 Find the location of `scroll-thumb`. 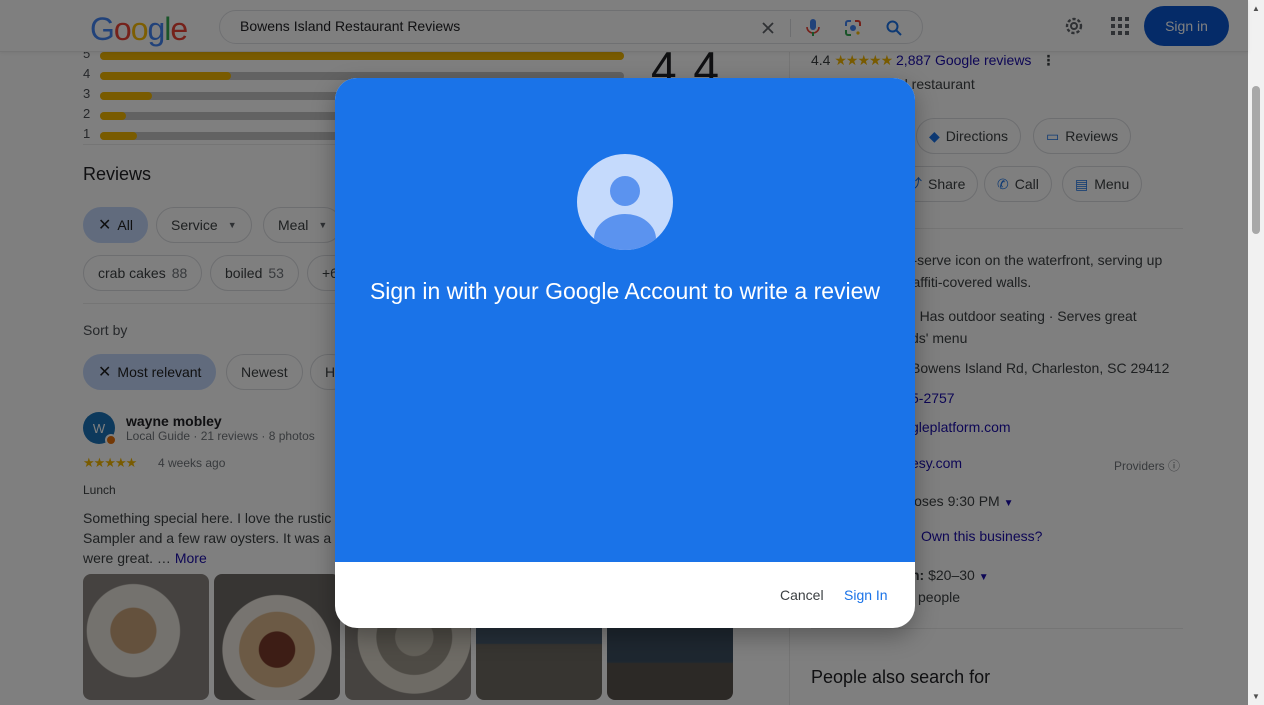

scroll-thumb is located at coordinates (1256, 160).